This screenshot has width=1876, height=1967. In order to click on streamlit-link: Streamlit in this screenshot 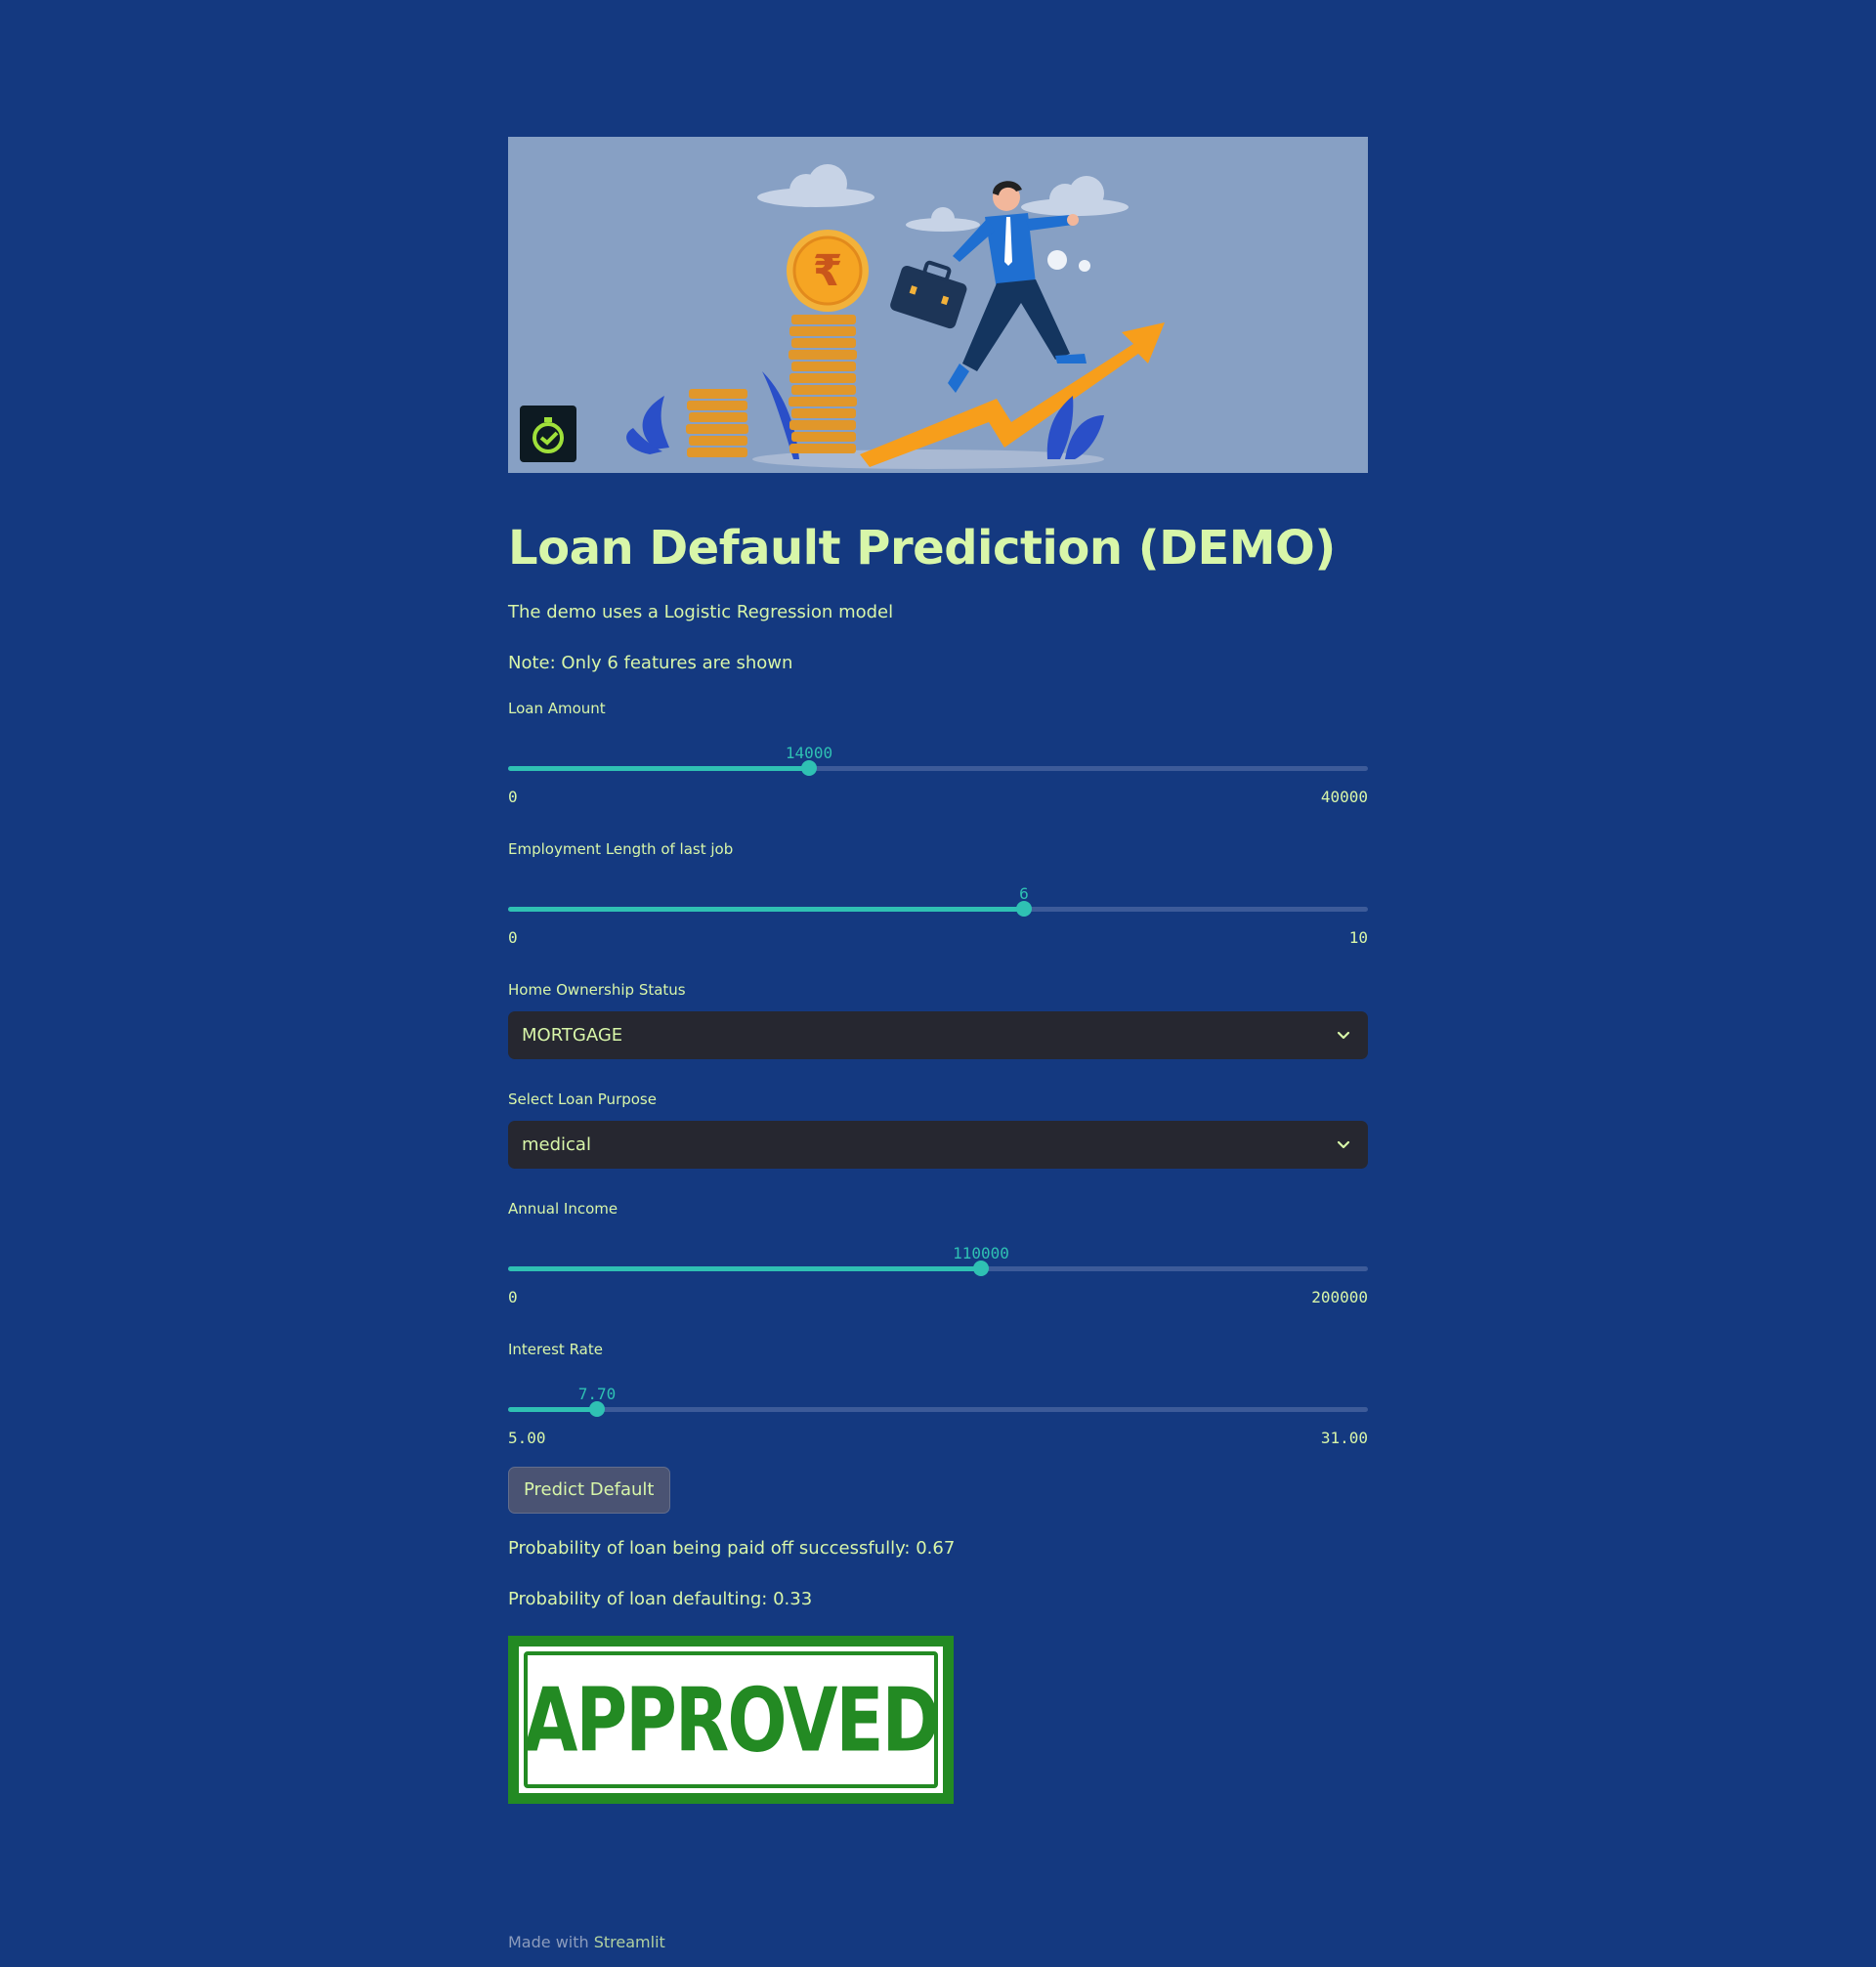, I will do `click(629, 1942)`.